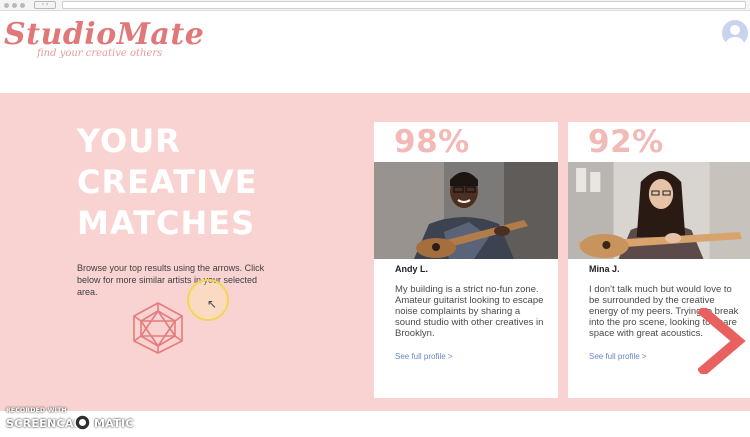 The image size is (750, 437). Describe the element at coordinates (212, 304) in the screenshot. I see `mouse-cursor-icon: ↖` at that location.